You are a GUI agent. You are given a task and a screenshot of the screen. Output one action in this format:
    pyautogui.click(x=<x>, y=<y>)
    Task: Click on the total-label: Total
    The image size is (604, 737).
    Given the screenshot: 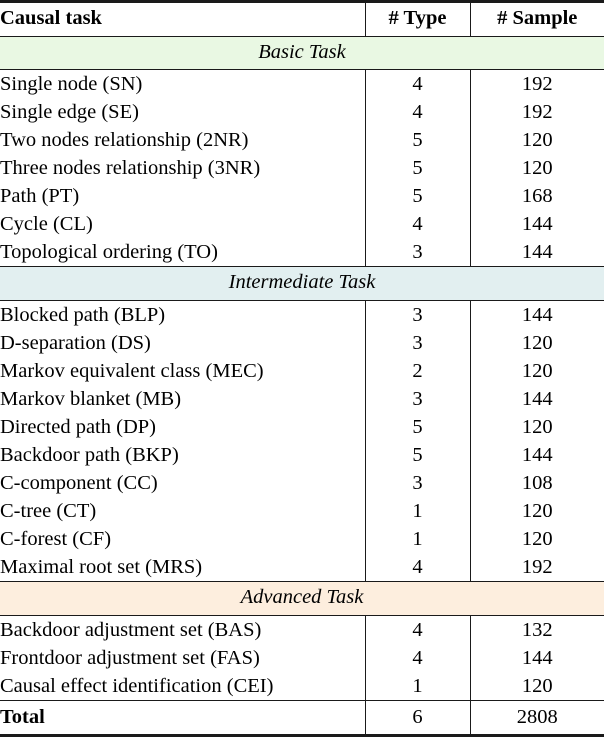 What is the action you would take?
    pyautogui.click(x=182, y=718)
    